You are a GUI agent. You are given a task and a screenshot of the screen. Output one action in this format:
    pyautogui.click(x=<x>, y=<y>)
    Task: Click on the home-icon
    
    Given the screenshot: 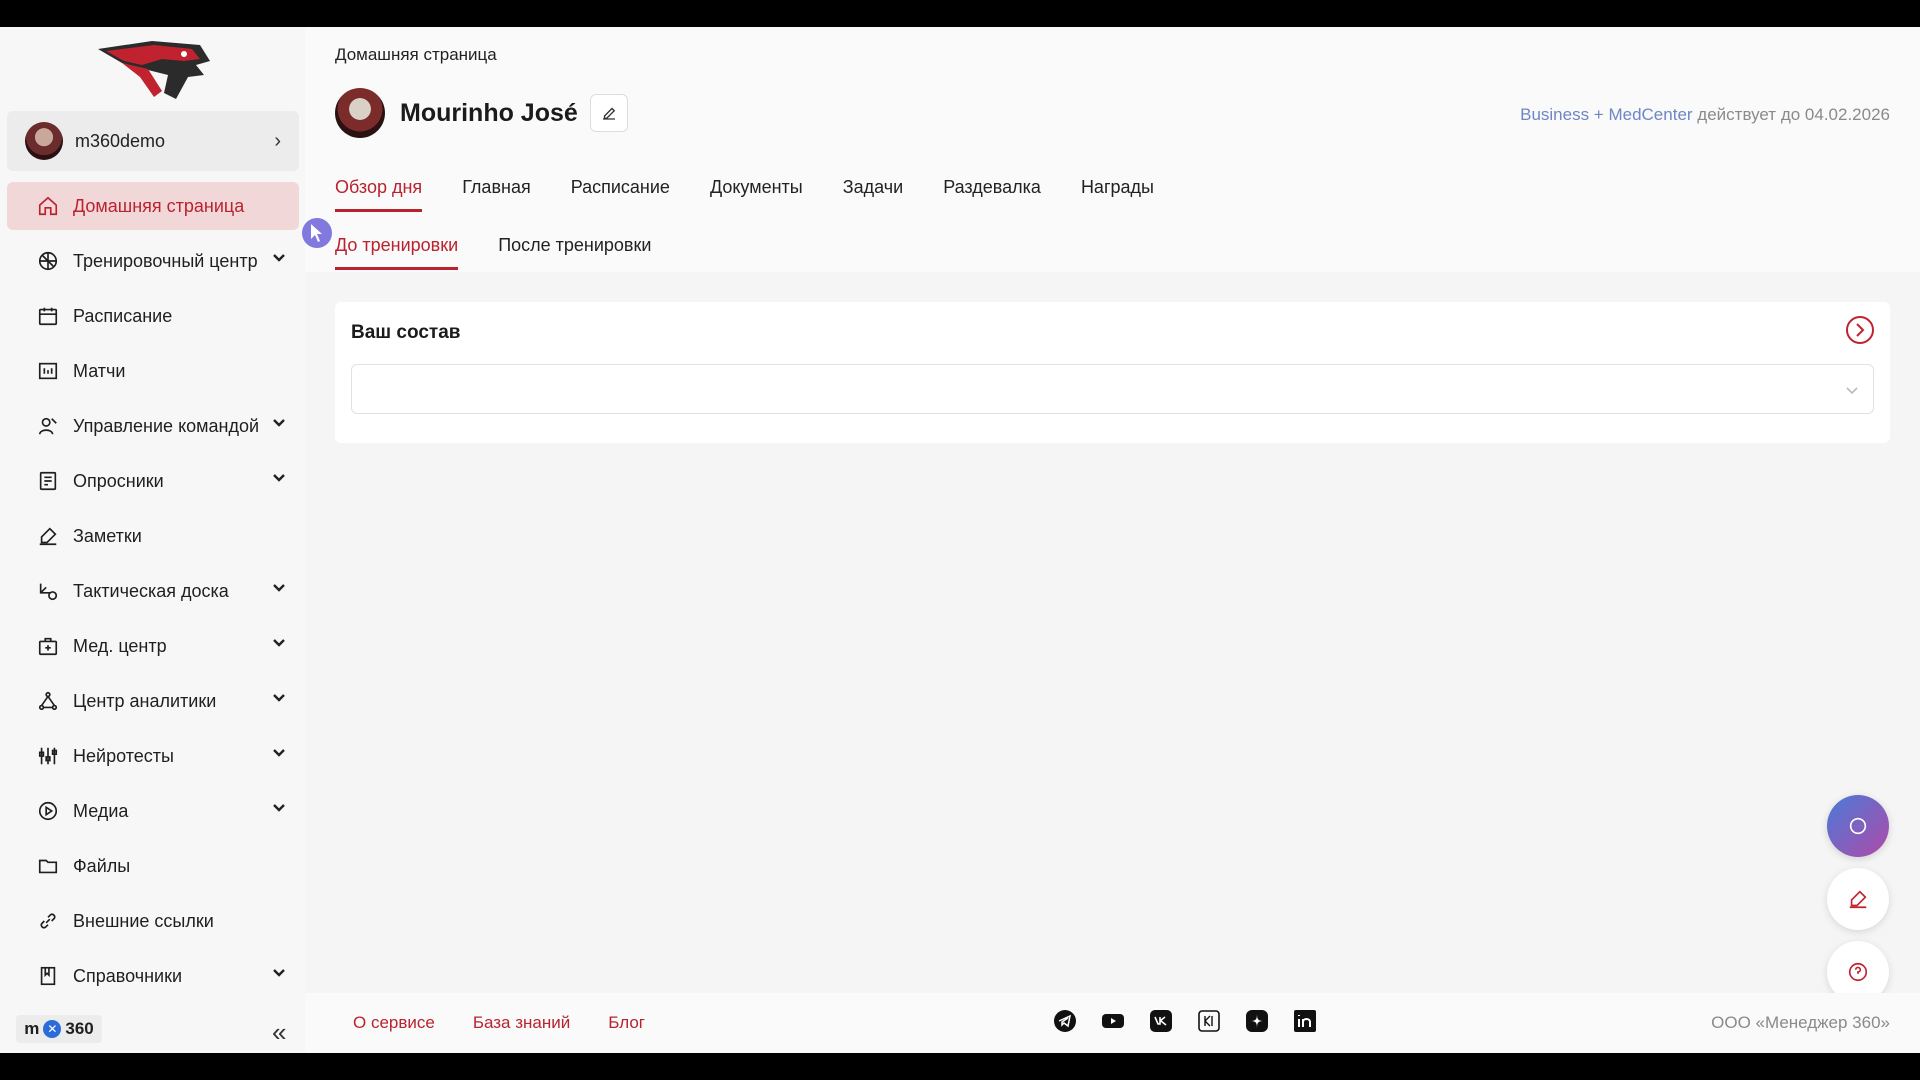 What is the action you would take?
    pyautogui.click(x=48, y=206)
    